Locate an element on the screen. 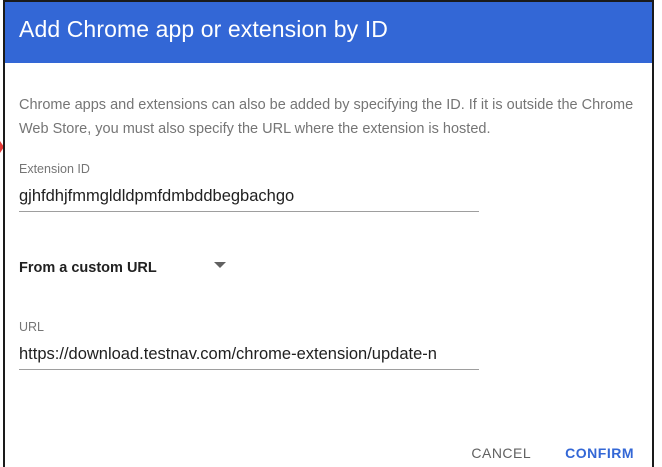 This screenshot has width=662, height=467. dialog-actions: CANCEL CONFIRM is located at coordinates (552, 453).